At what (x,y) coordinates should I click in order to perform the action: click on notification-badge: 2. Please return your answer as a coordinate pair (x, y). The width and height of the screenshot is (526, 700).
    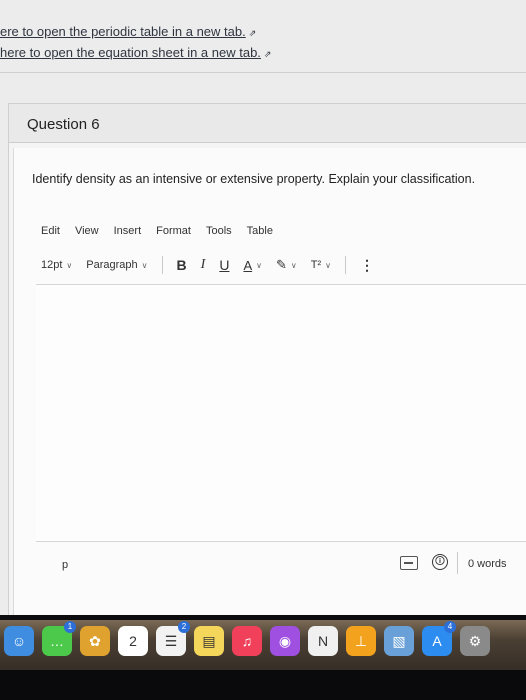
    Looking at the image, I should click on (184, 627).